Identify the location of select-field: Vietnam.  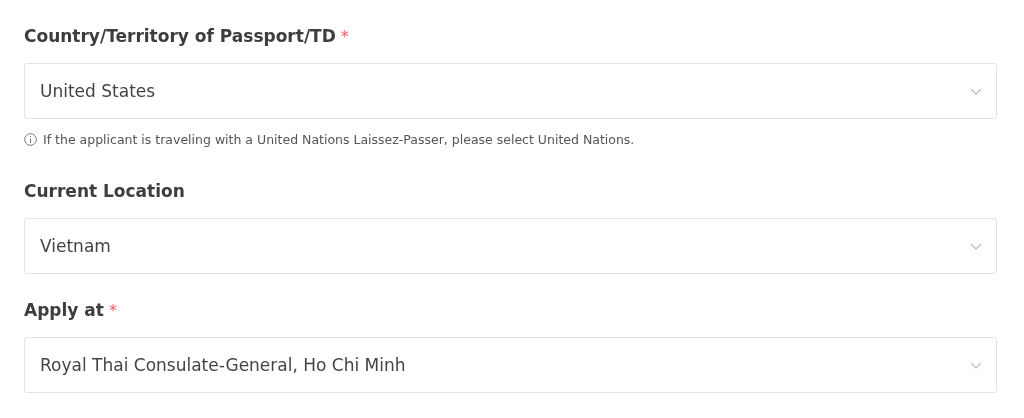
(510, 246).